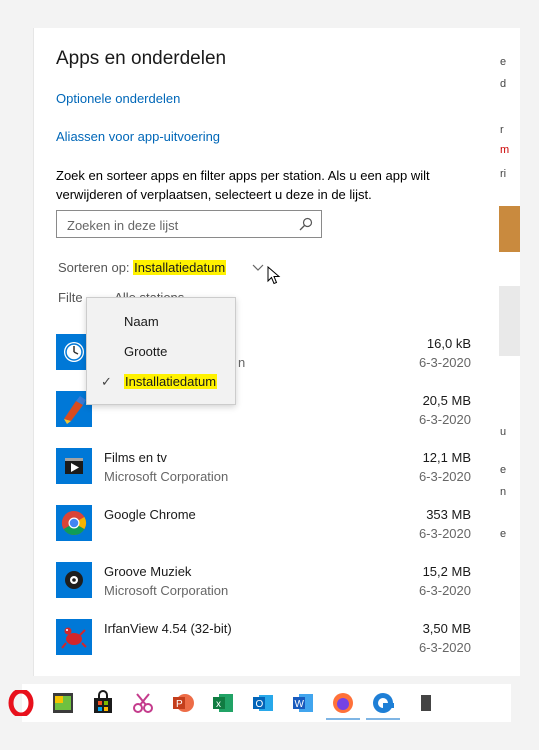  Describe the element at coordinates (383, 703) in the screenshot. I see `edge-icon` at that location.